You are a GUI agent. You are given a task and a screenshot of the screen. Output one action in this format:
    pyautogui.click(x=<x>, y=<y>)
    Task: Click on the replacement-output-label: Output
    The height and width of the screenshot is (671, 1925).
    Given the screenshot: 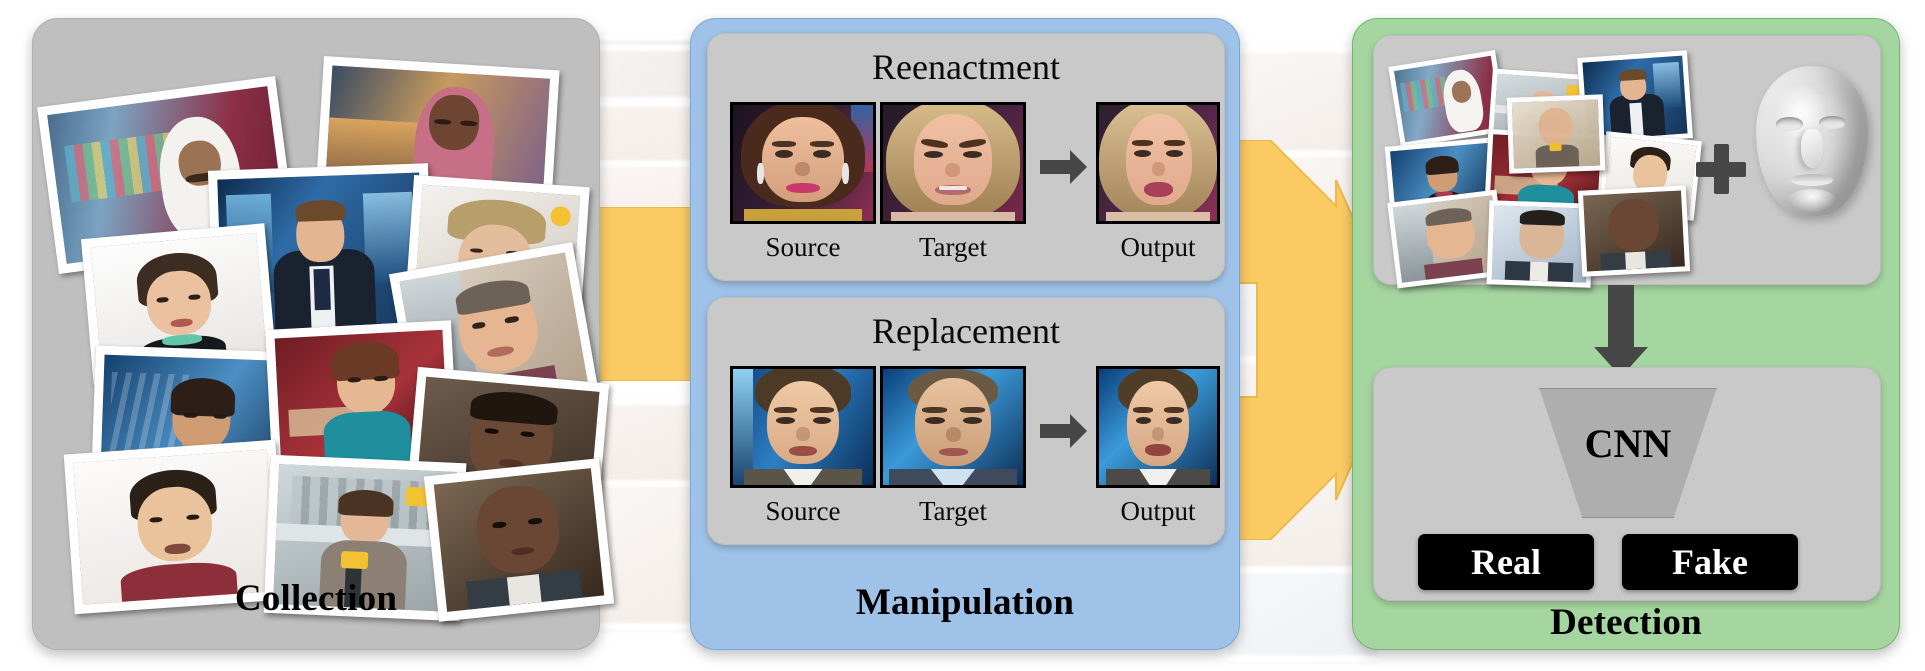 What is the action you would take?
    pyautogui.click(x=1158, y=511)
    